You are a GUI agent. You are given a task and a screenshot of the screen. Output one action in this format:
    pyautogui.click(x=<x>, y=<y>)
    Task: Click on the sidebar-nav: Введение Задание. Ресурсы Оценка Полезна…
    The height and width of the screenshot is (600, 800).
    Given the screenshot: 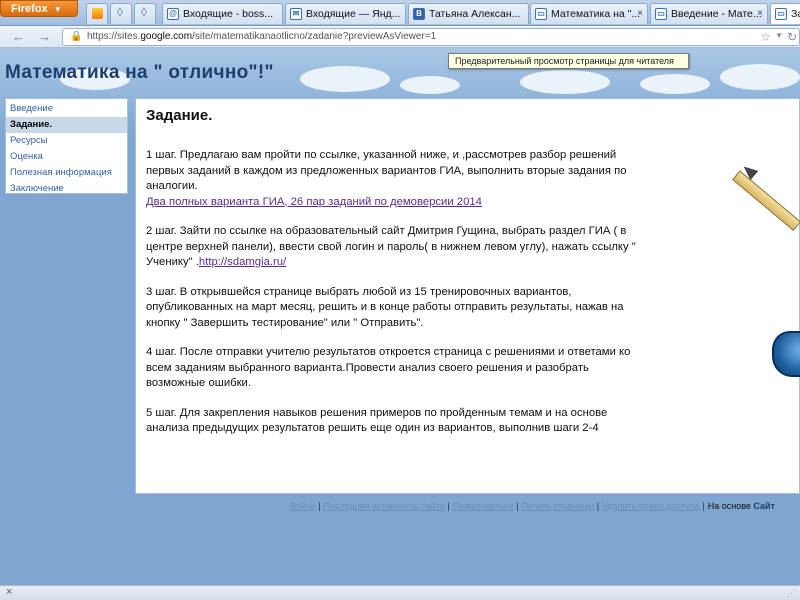 What is the action you would take?
    pyautogui.click(x=66, y=146)
    